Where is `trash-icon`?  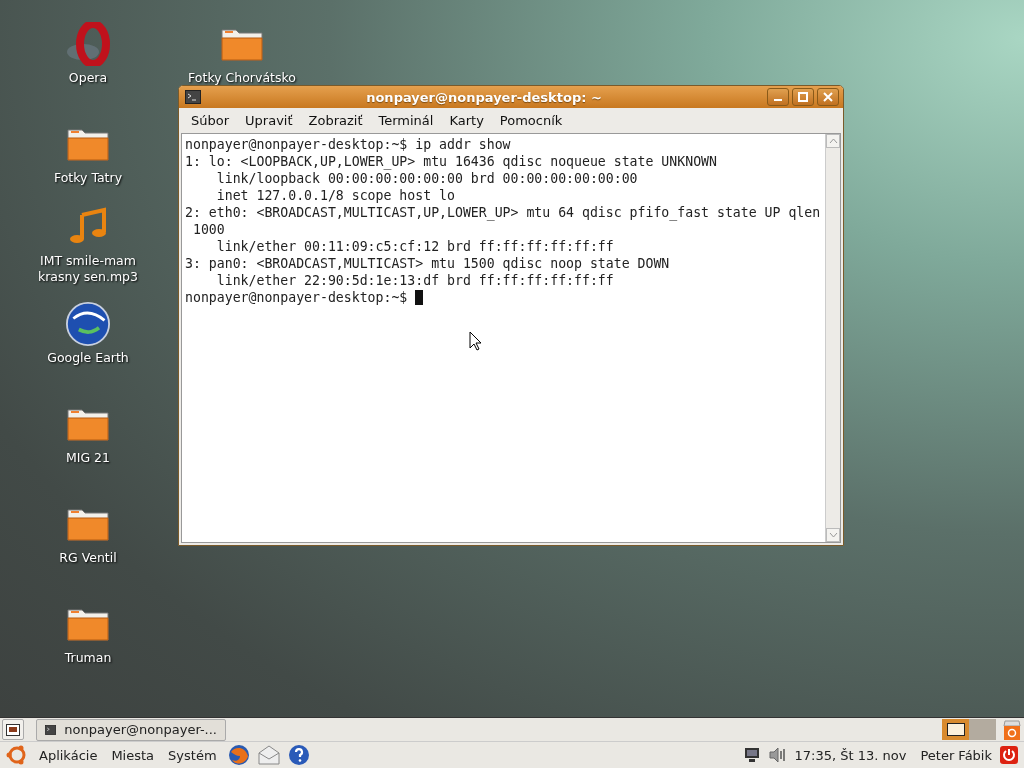
trash-icon is located at coordinates (1012, 729).